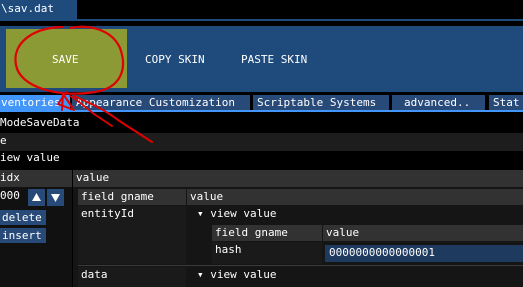 The image size is (523, 287). What do you see at coordinates (83, 84) in the screenshot?
I see `red-annotation` at bounding box center [83, 84].